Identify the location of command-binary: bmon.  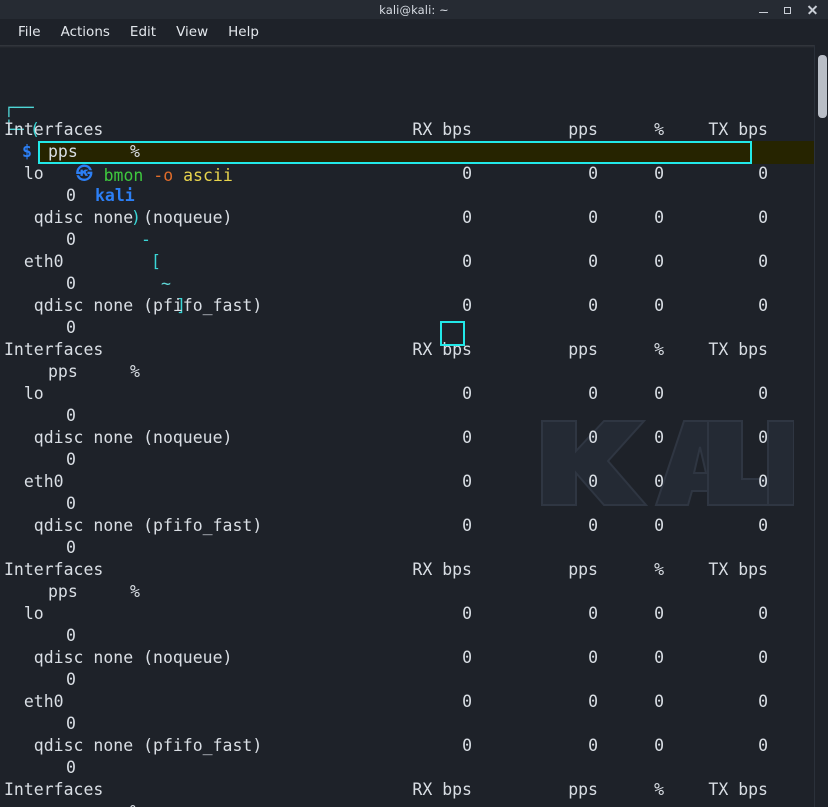
(123, 175).